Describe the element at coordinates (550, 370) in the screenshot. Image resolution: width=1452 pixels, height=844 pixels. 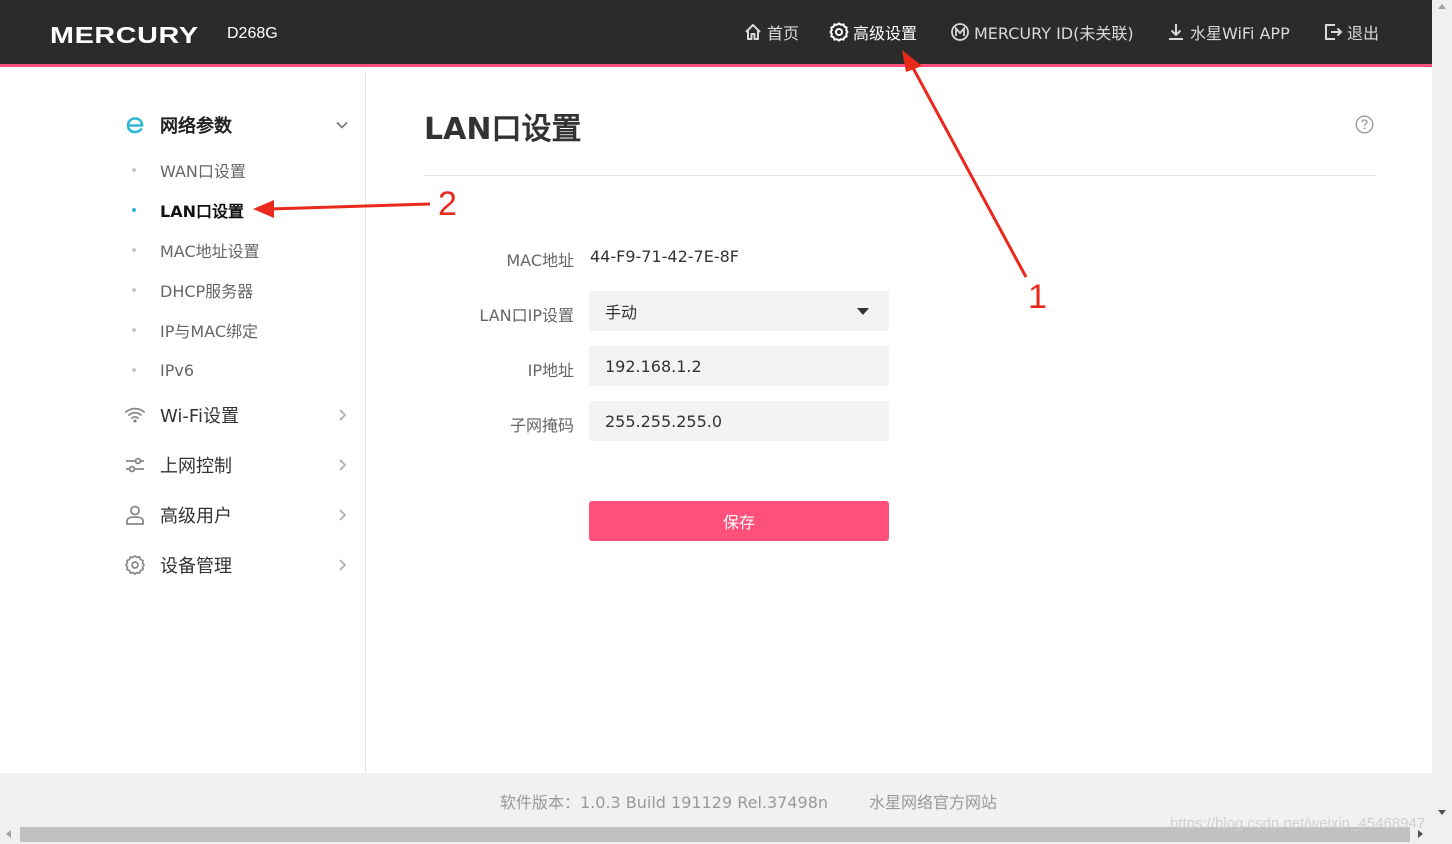
I see `ip-address-label: IP地址` at that location.